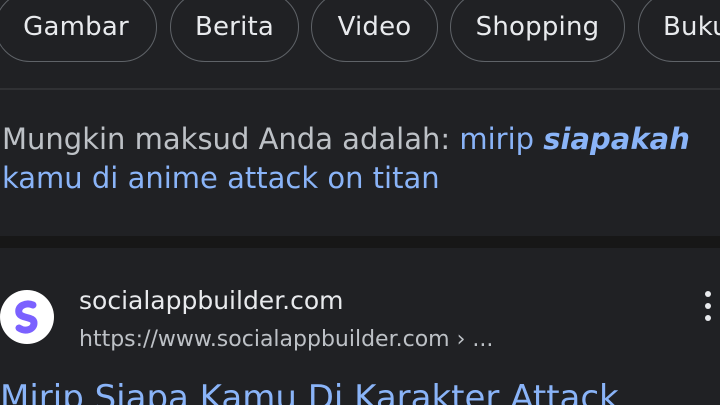 The height and width of the screenshot is (405, 720). What do you see at coordinates (708, 306) in the screenshot?
I see `more-options-icon` at bounding box center [708, 306].